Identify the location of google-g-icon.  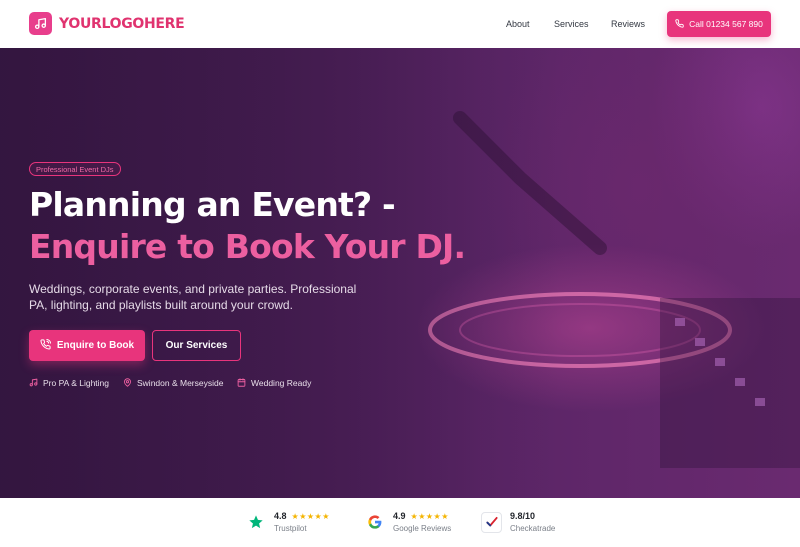
(374, 522).